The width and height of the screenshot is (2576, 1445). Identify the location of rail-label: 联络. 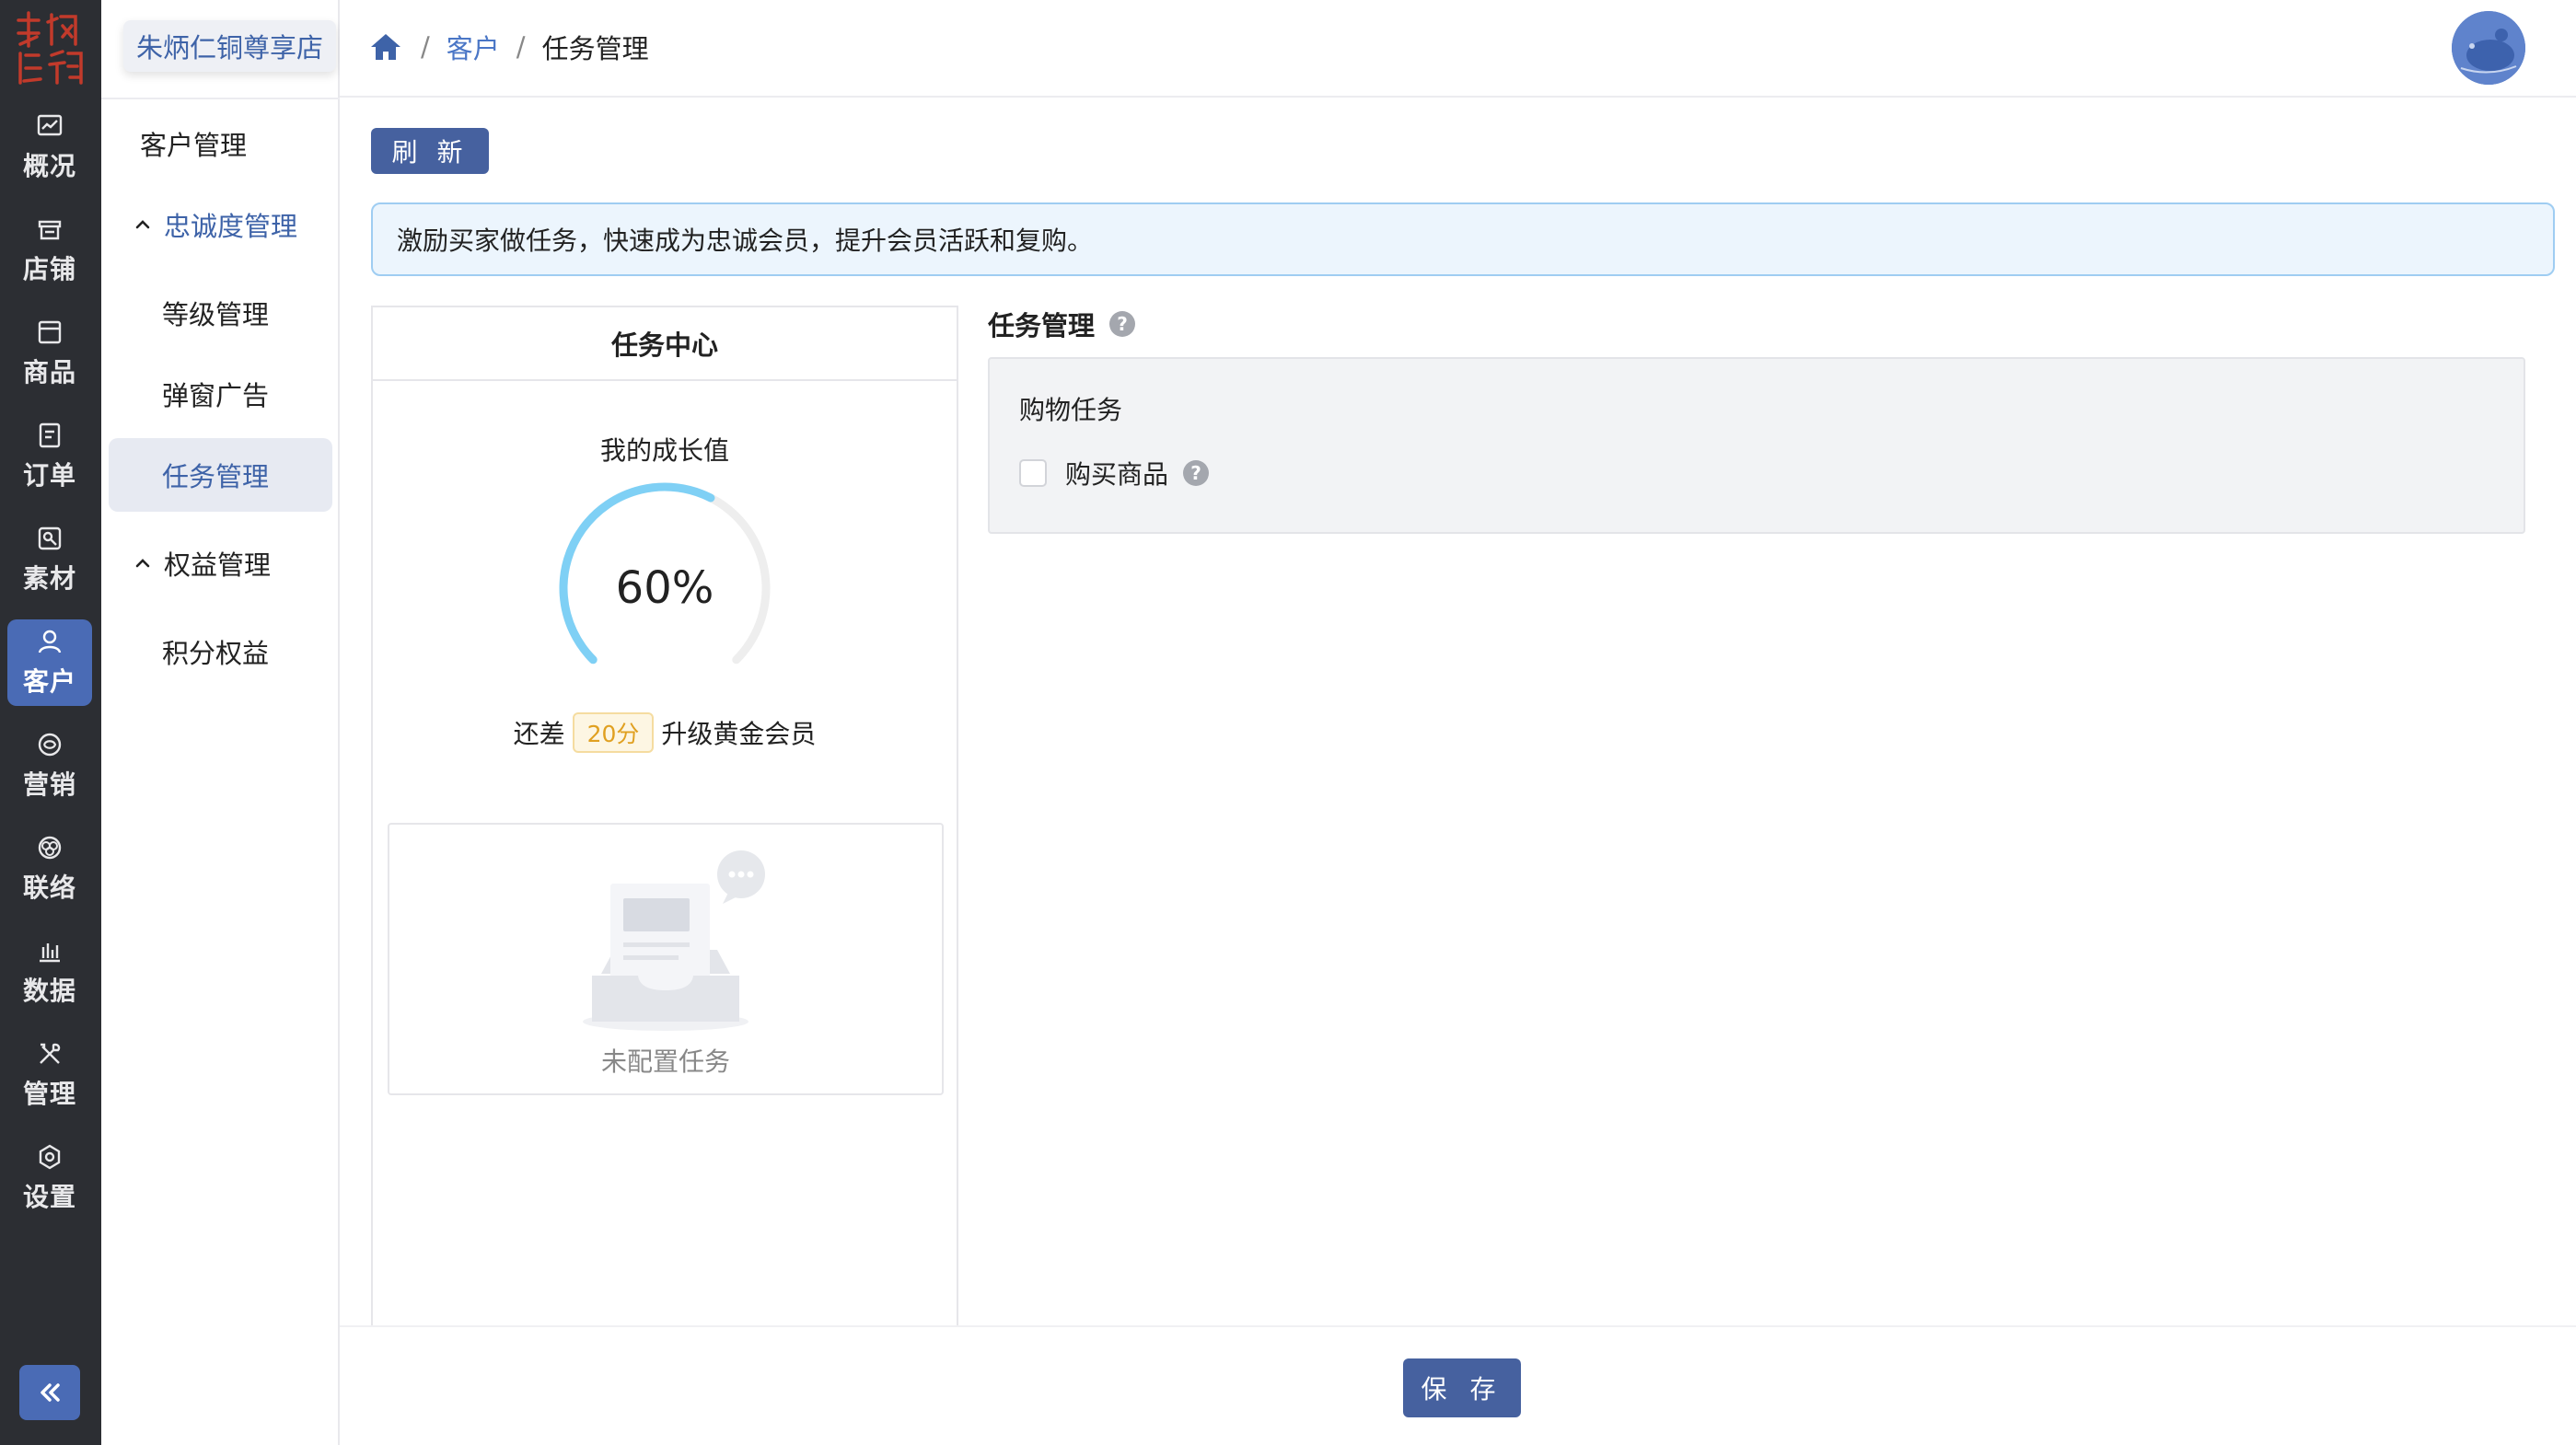
(49, 888).